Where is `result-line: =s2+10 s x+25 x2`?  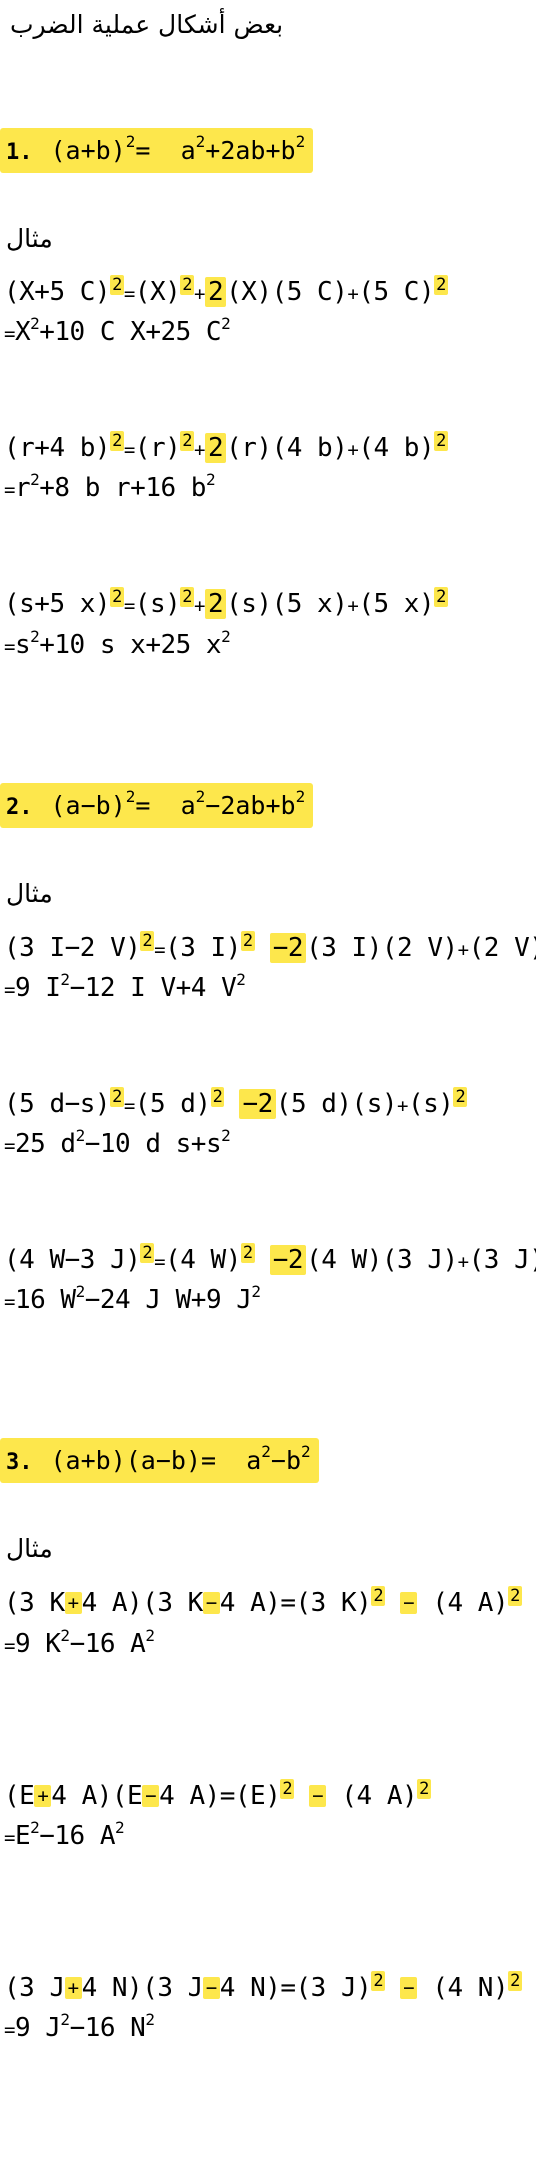 result-line: =s2+10 s x+25 x2 is located at coordinates (117, 644).